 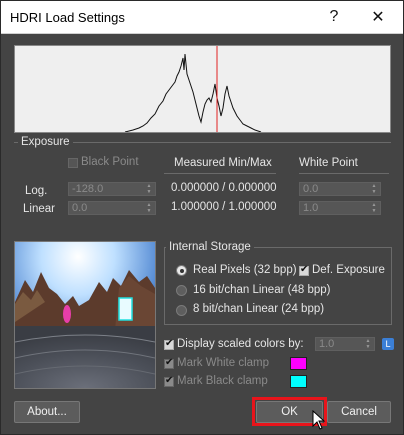 What do you see at coordinates (220, 173) in the screenshot?
I see `measured-header-underline` at bounding box center [220, 173].